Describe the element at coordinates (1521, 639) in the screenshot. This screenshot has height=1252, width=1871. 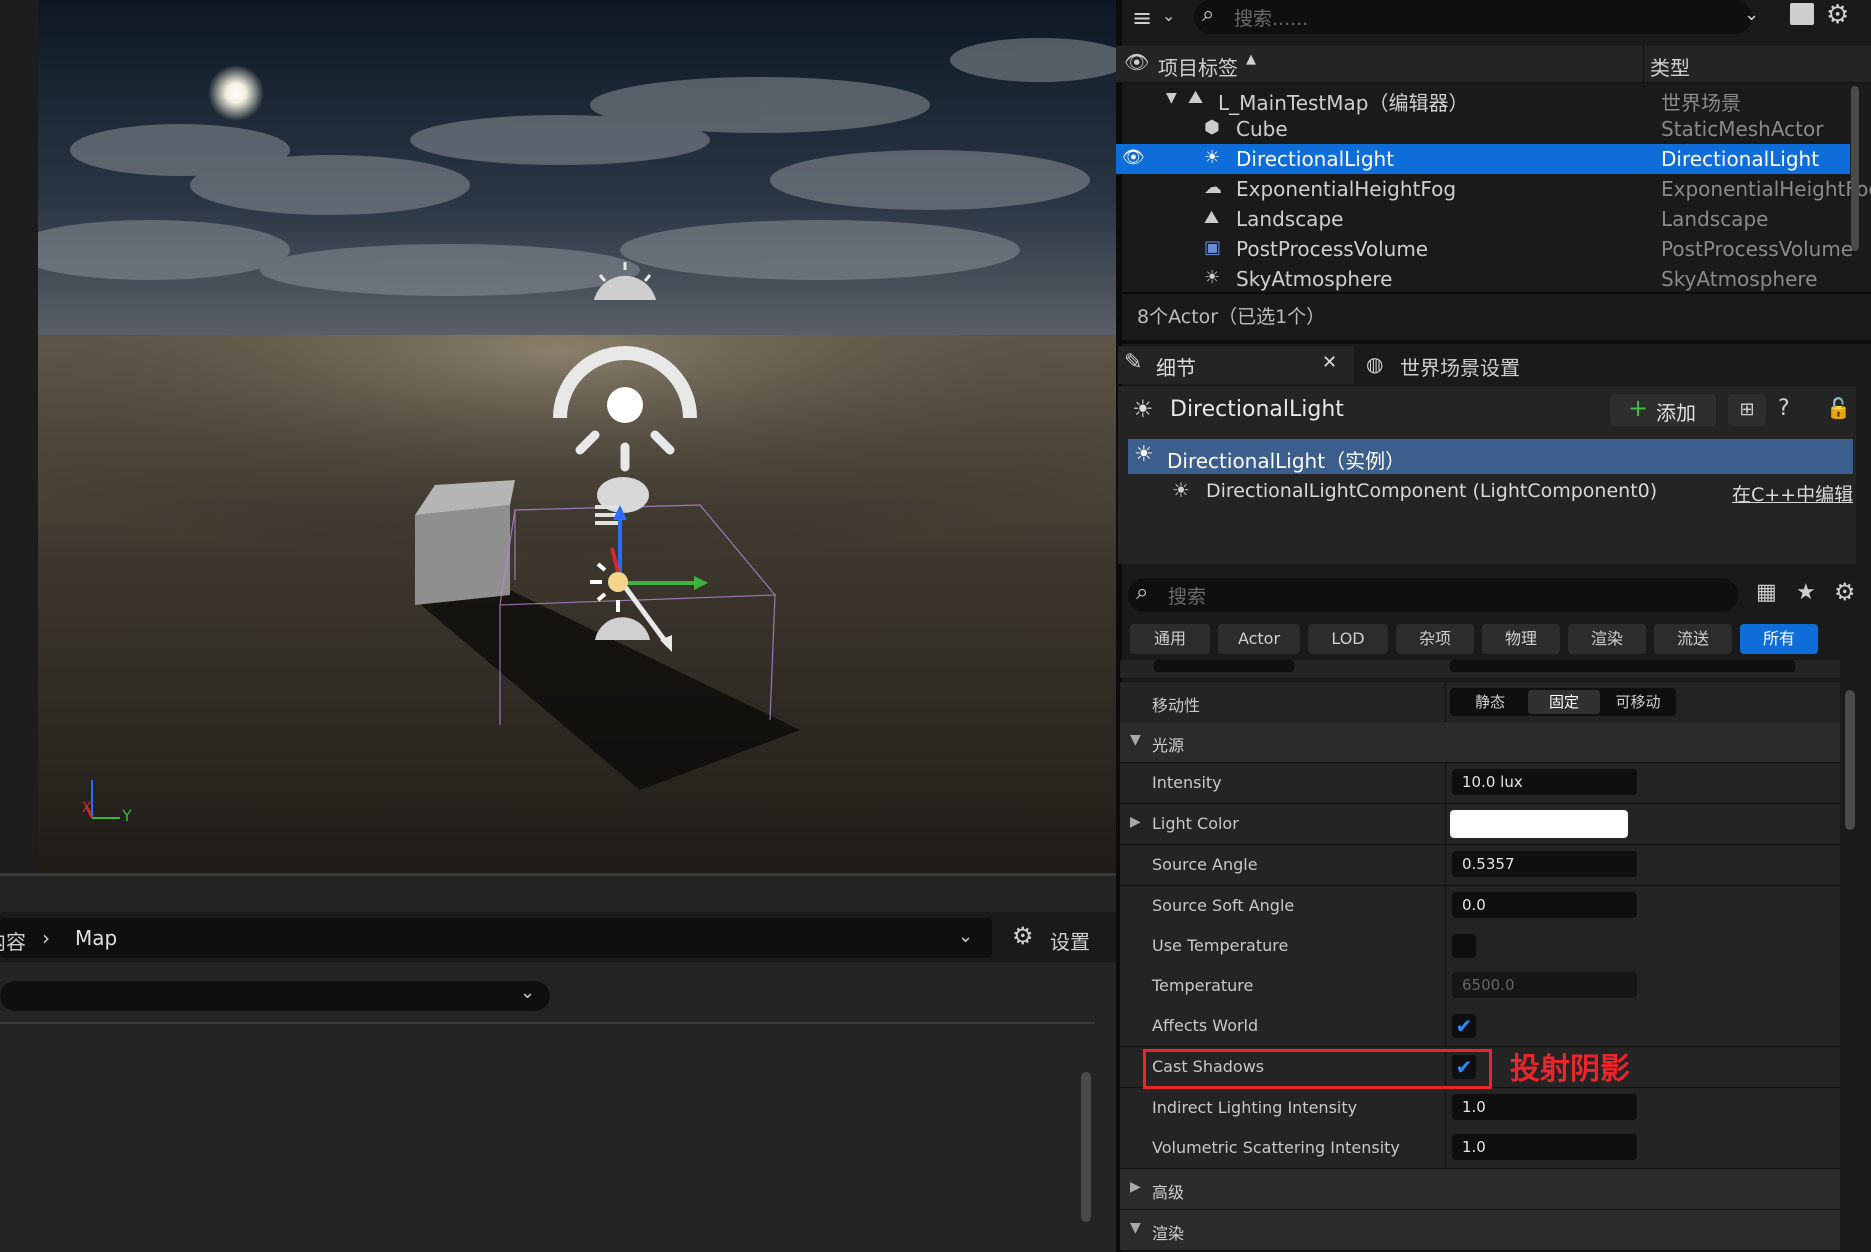
I see `filter-physics: 物理` at that location.